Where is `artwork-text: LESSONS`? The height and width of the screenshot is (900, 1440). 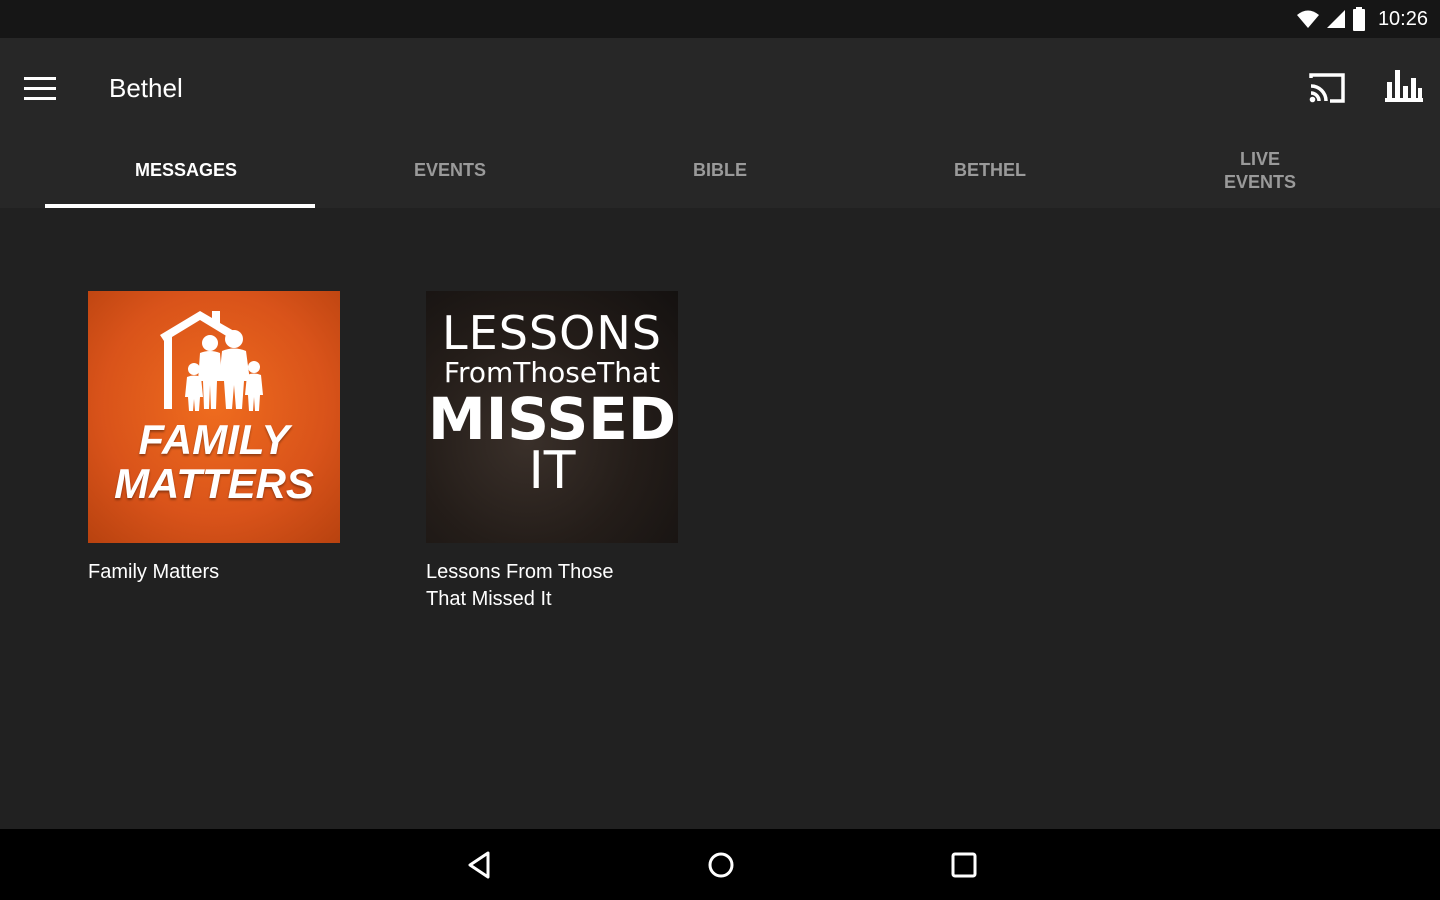
artwork-text: LESSONS is located at coordinates (552, 333).